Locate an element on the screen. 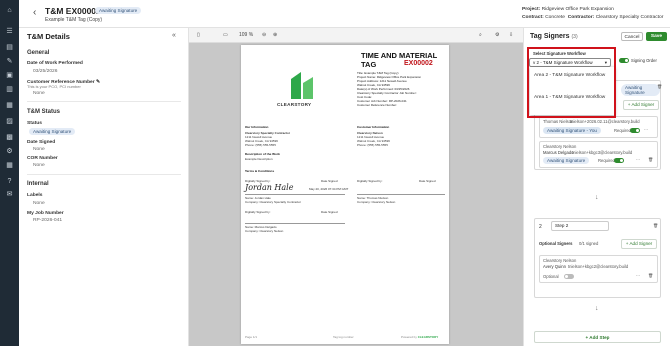 The width and height of the screenshot is (670, 346). page-title: T&M EX00002 is located at coordinates (73, 11).